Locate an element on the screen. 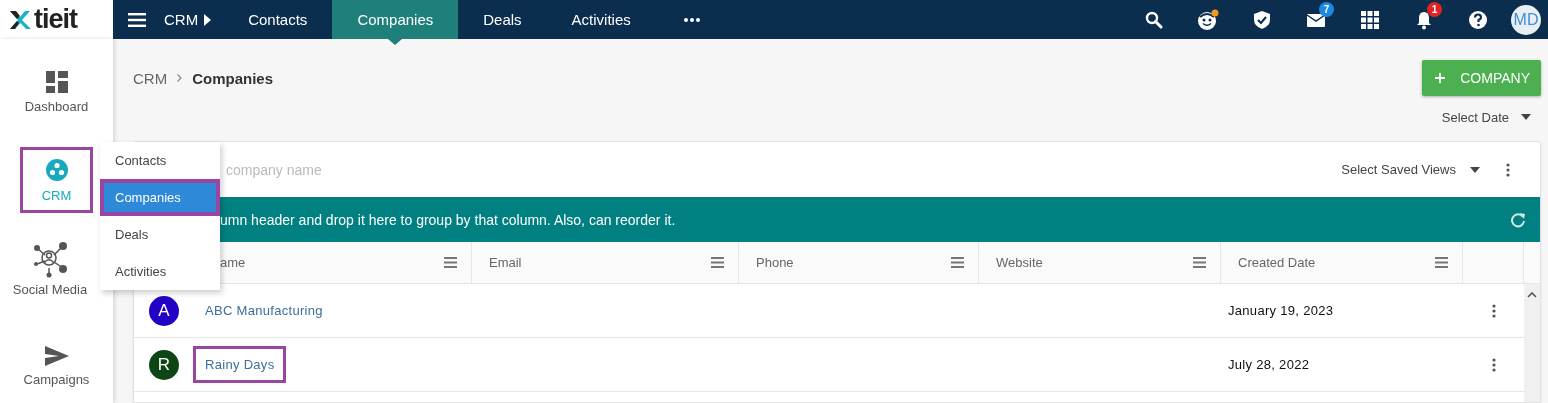  group-by-hint: umn header and drop it here to group by that column. Also, can reorder it. is located at coordinates (448, 219).